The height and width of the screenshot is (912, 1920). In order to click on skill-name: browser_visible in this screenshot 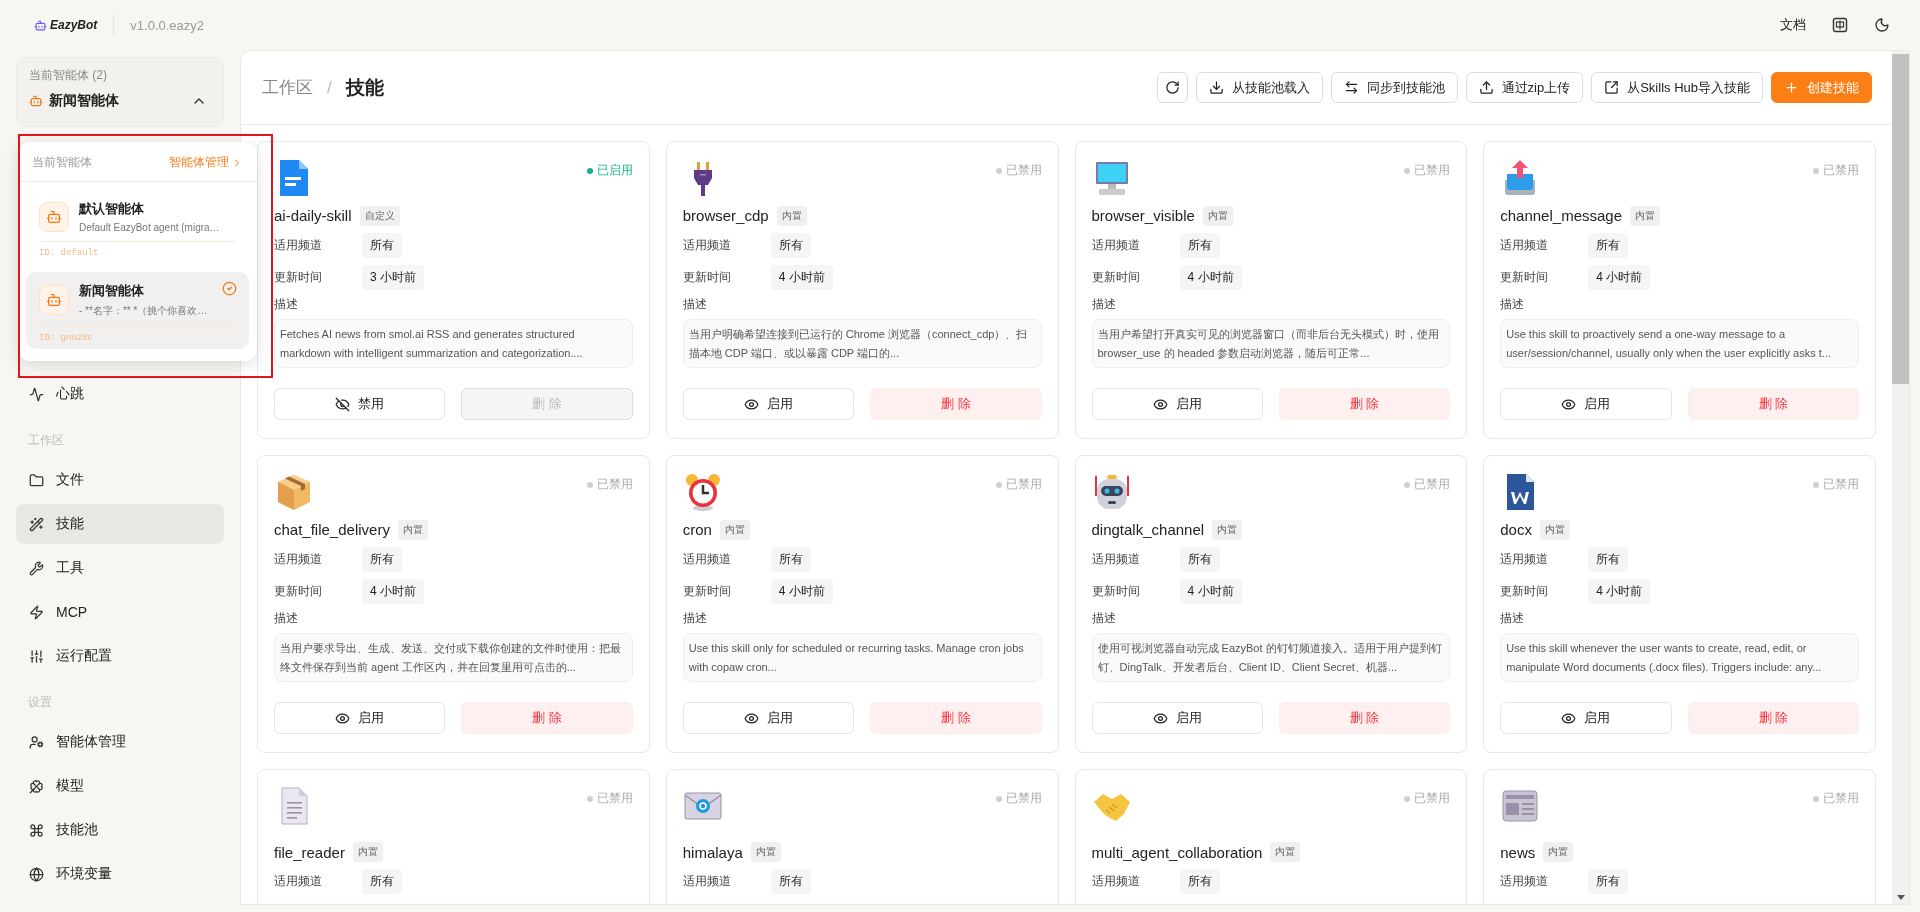, I will do `click(1143, 215)`.